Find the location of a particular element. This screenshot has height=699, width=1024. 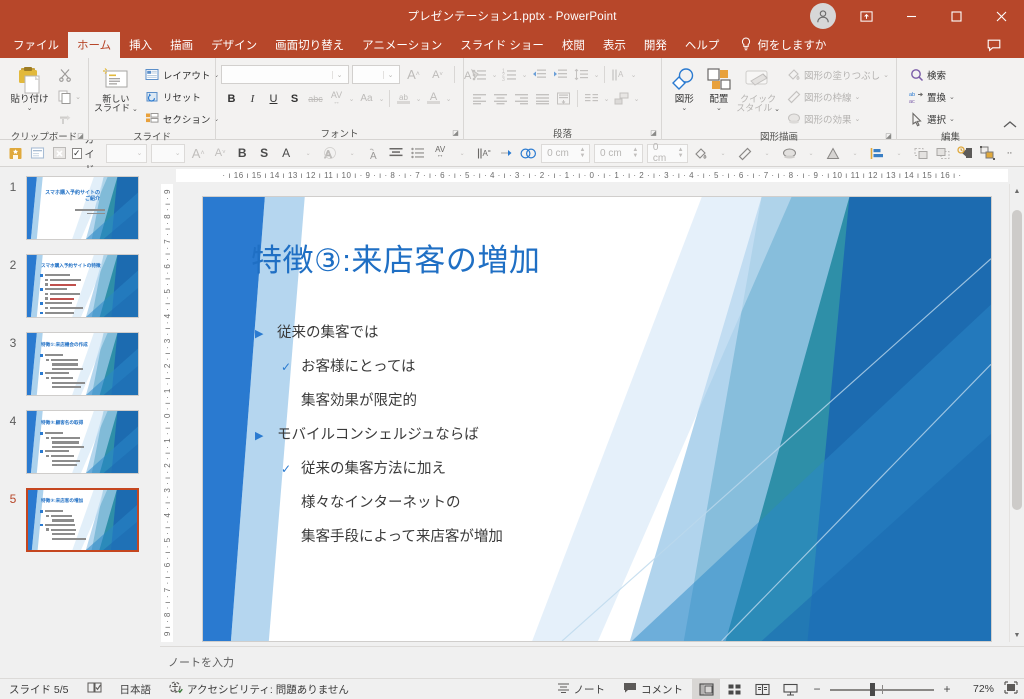

zoom-in-button: + is located at coordinates (947, 689).